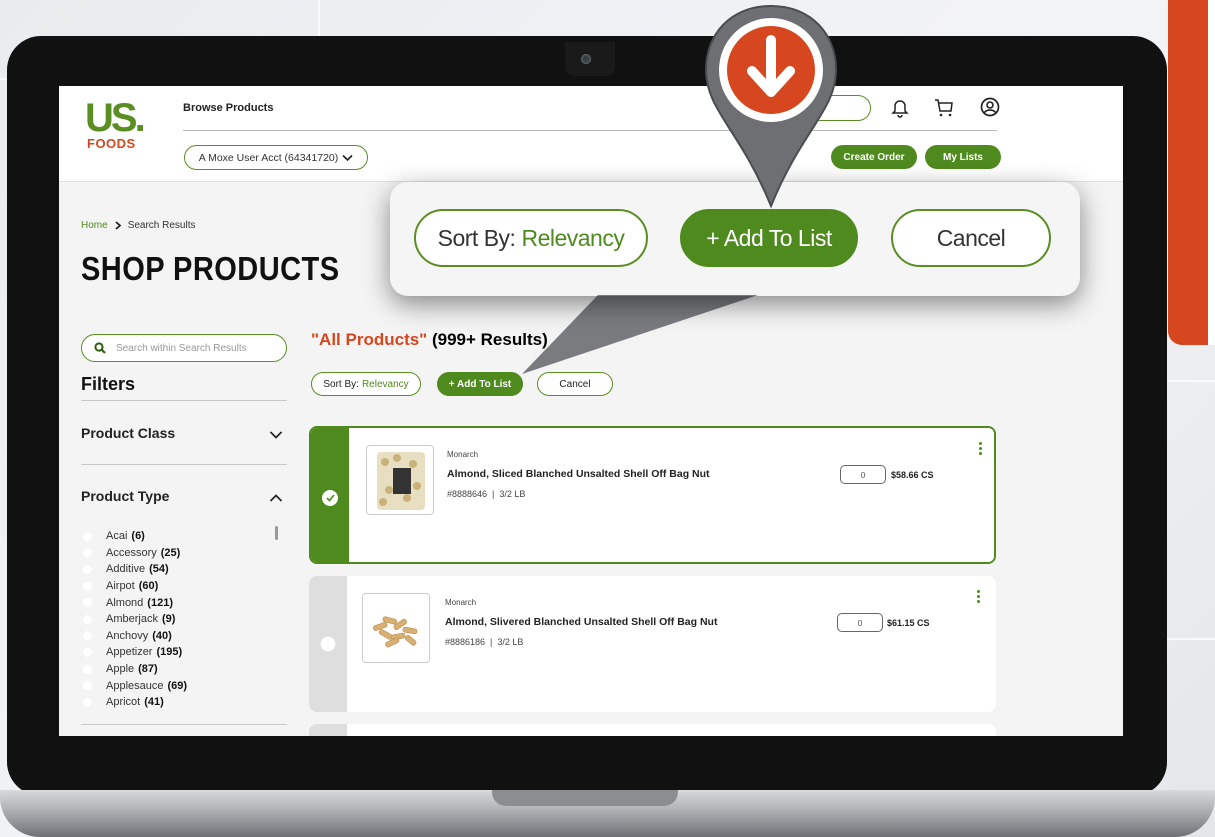 This screenshot has height=837, width=1215. I want to click on callout-cancel-button: Cancel, so click(971, 238).